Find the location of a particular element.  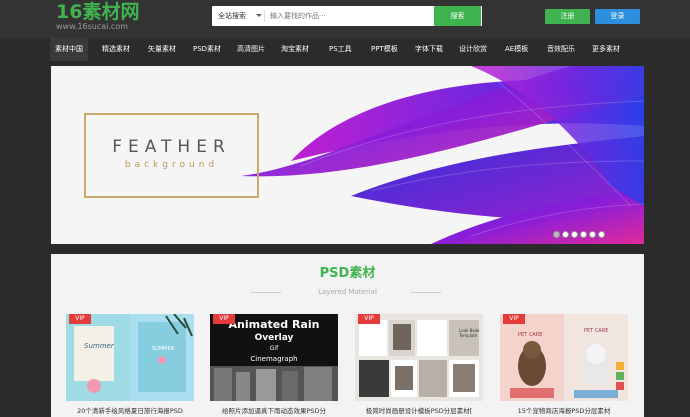

summer-poster-image is located at coordinates (130, 357).